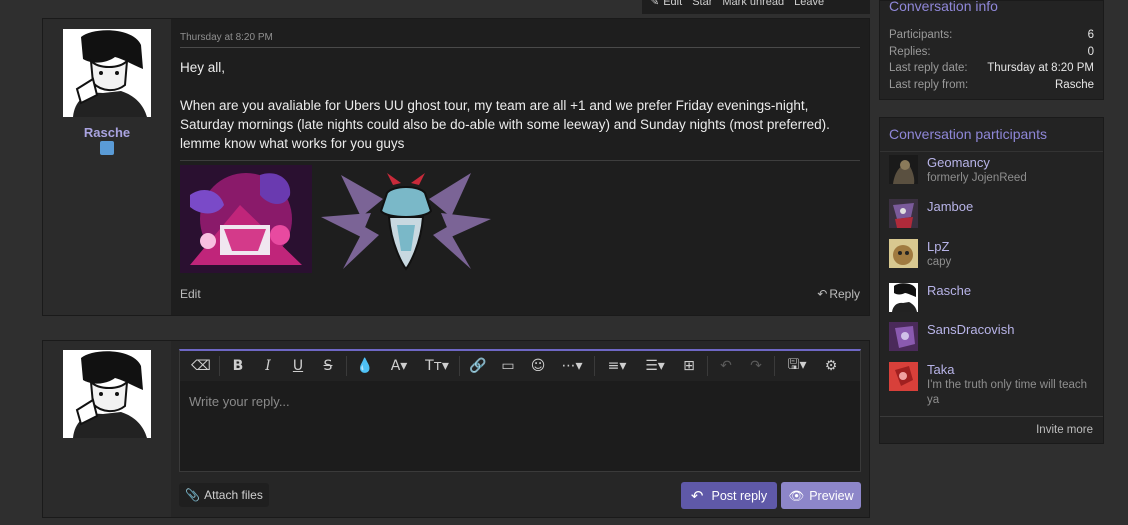 The image size is (1128, 525). What do you see at coordinates (666, 4) in the screenshot?
I see `edit-conversation-button: ✎ Edit` at bounding box center [666, 4].